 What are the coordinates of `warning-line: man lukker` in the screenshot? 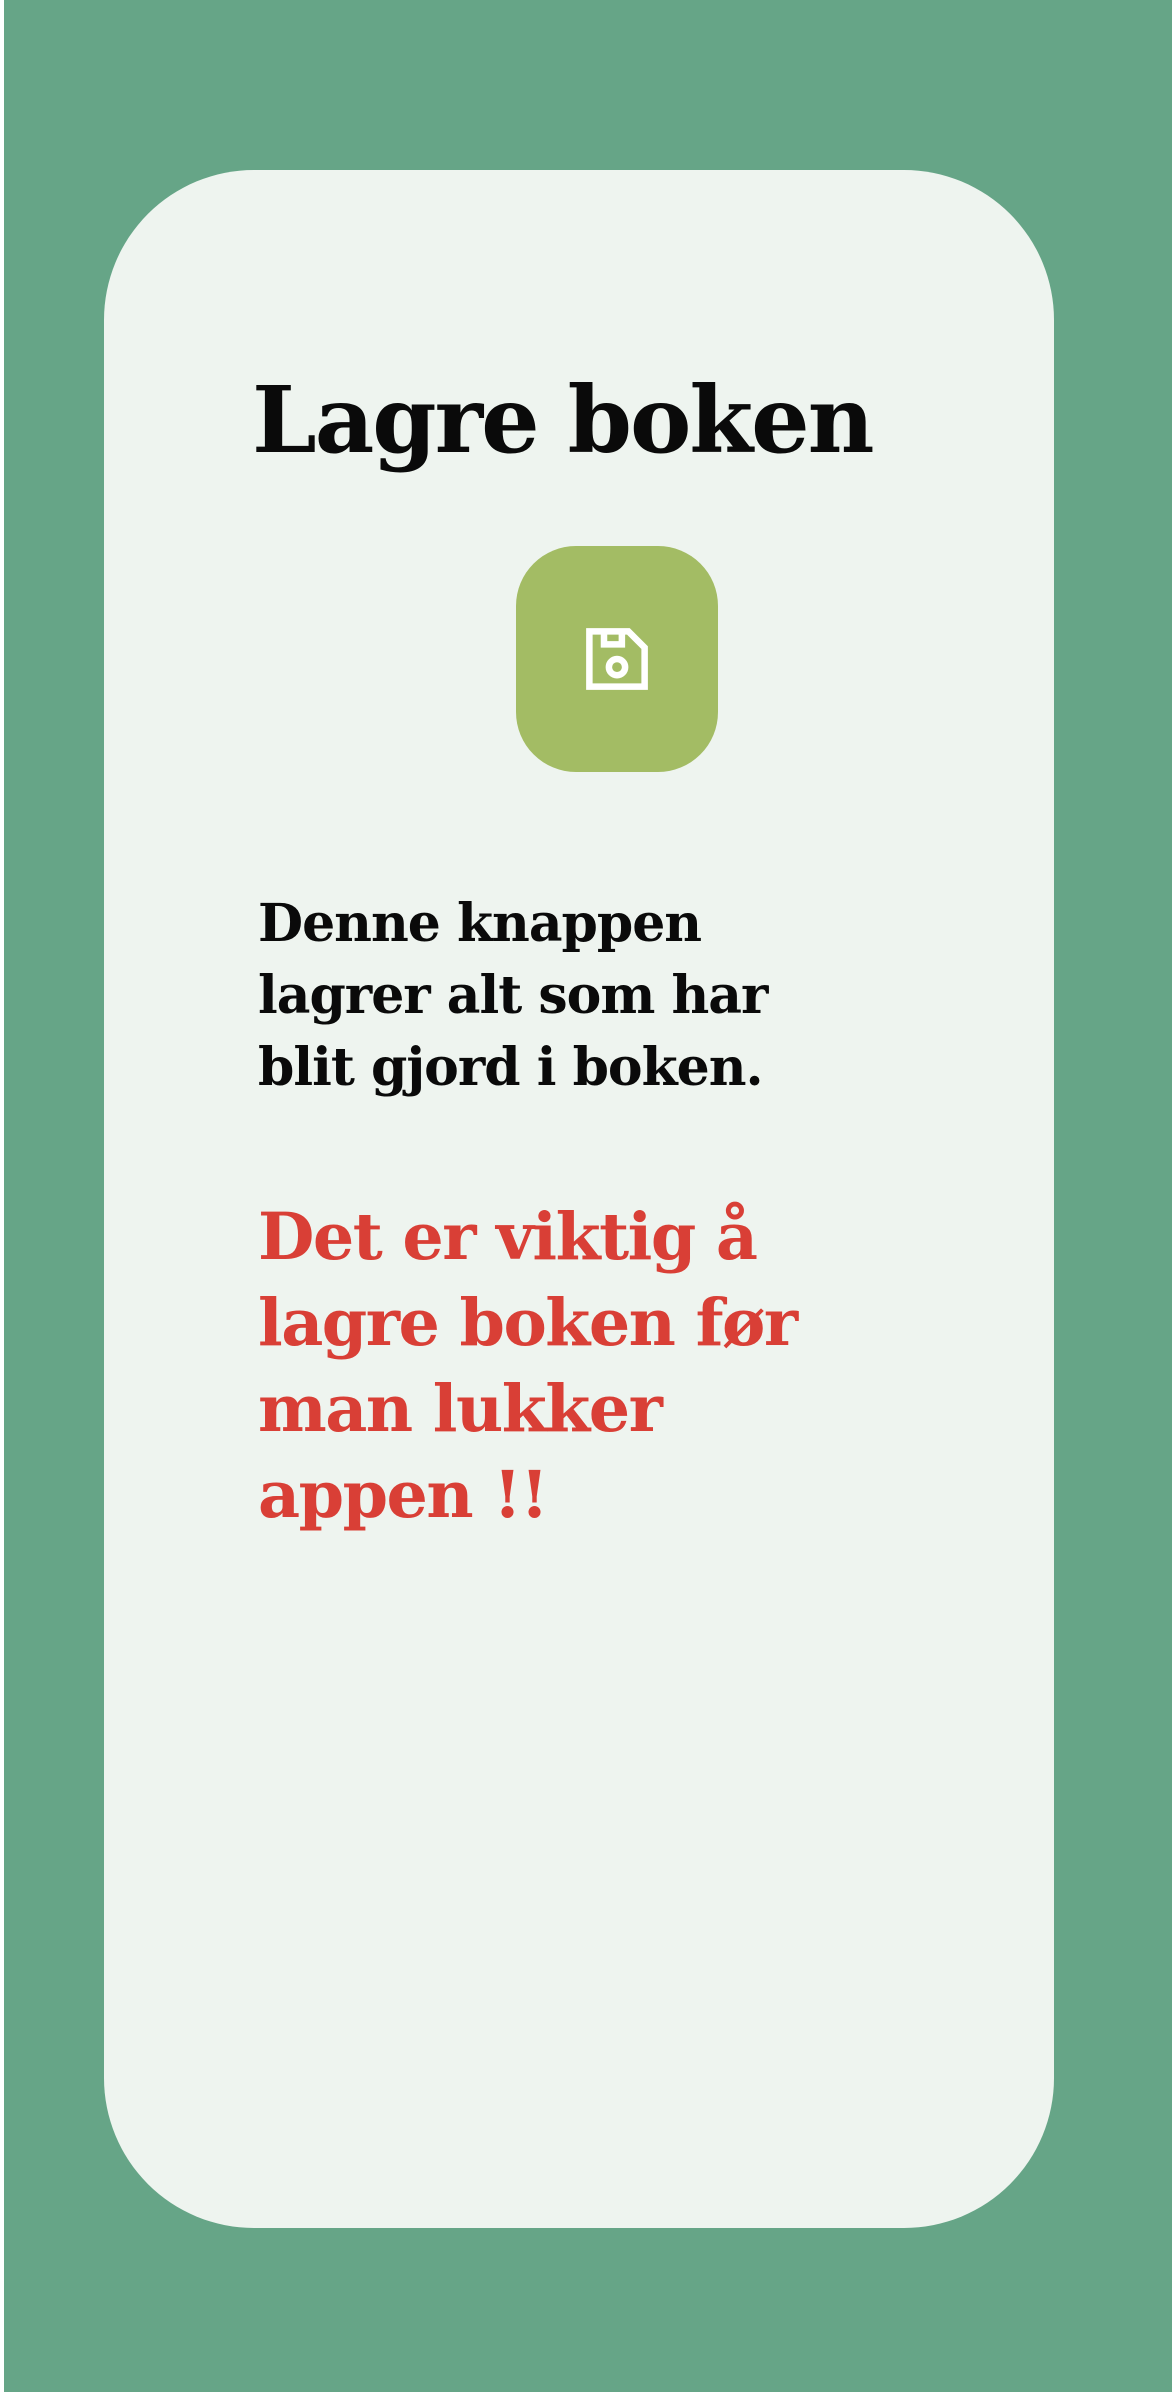 It's located at (460, 1409).